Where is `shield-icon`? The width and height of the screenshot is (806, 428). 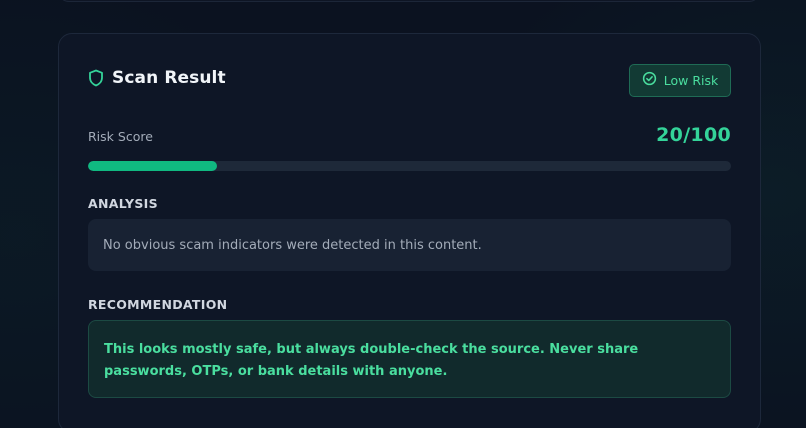 shield-icon is located at coordinates (96, 78).